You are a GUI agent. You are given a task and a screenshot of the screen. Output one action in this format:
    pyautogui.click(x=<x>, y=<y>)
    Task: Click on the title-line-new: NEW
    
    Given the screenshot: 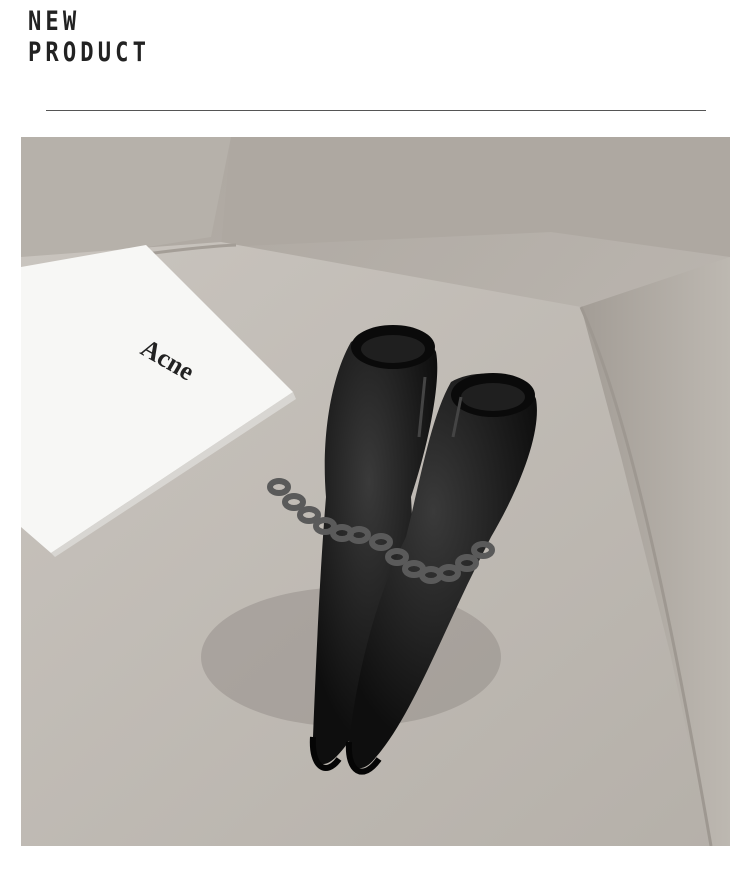 What is the action you would take?
    pyautogui.click(x=54, y=21)
    